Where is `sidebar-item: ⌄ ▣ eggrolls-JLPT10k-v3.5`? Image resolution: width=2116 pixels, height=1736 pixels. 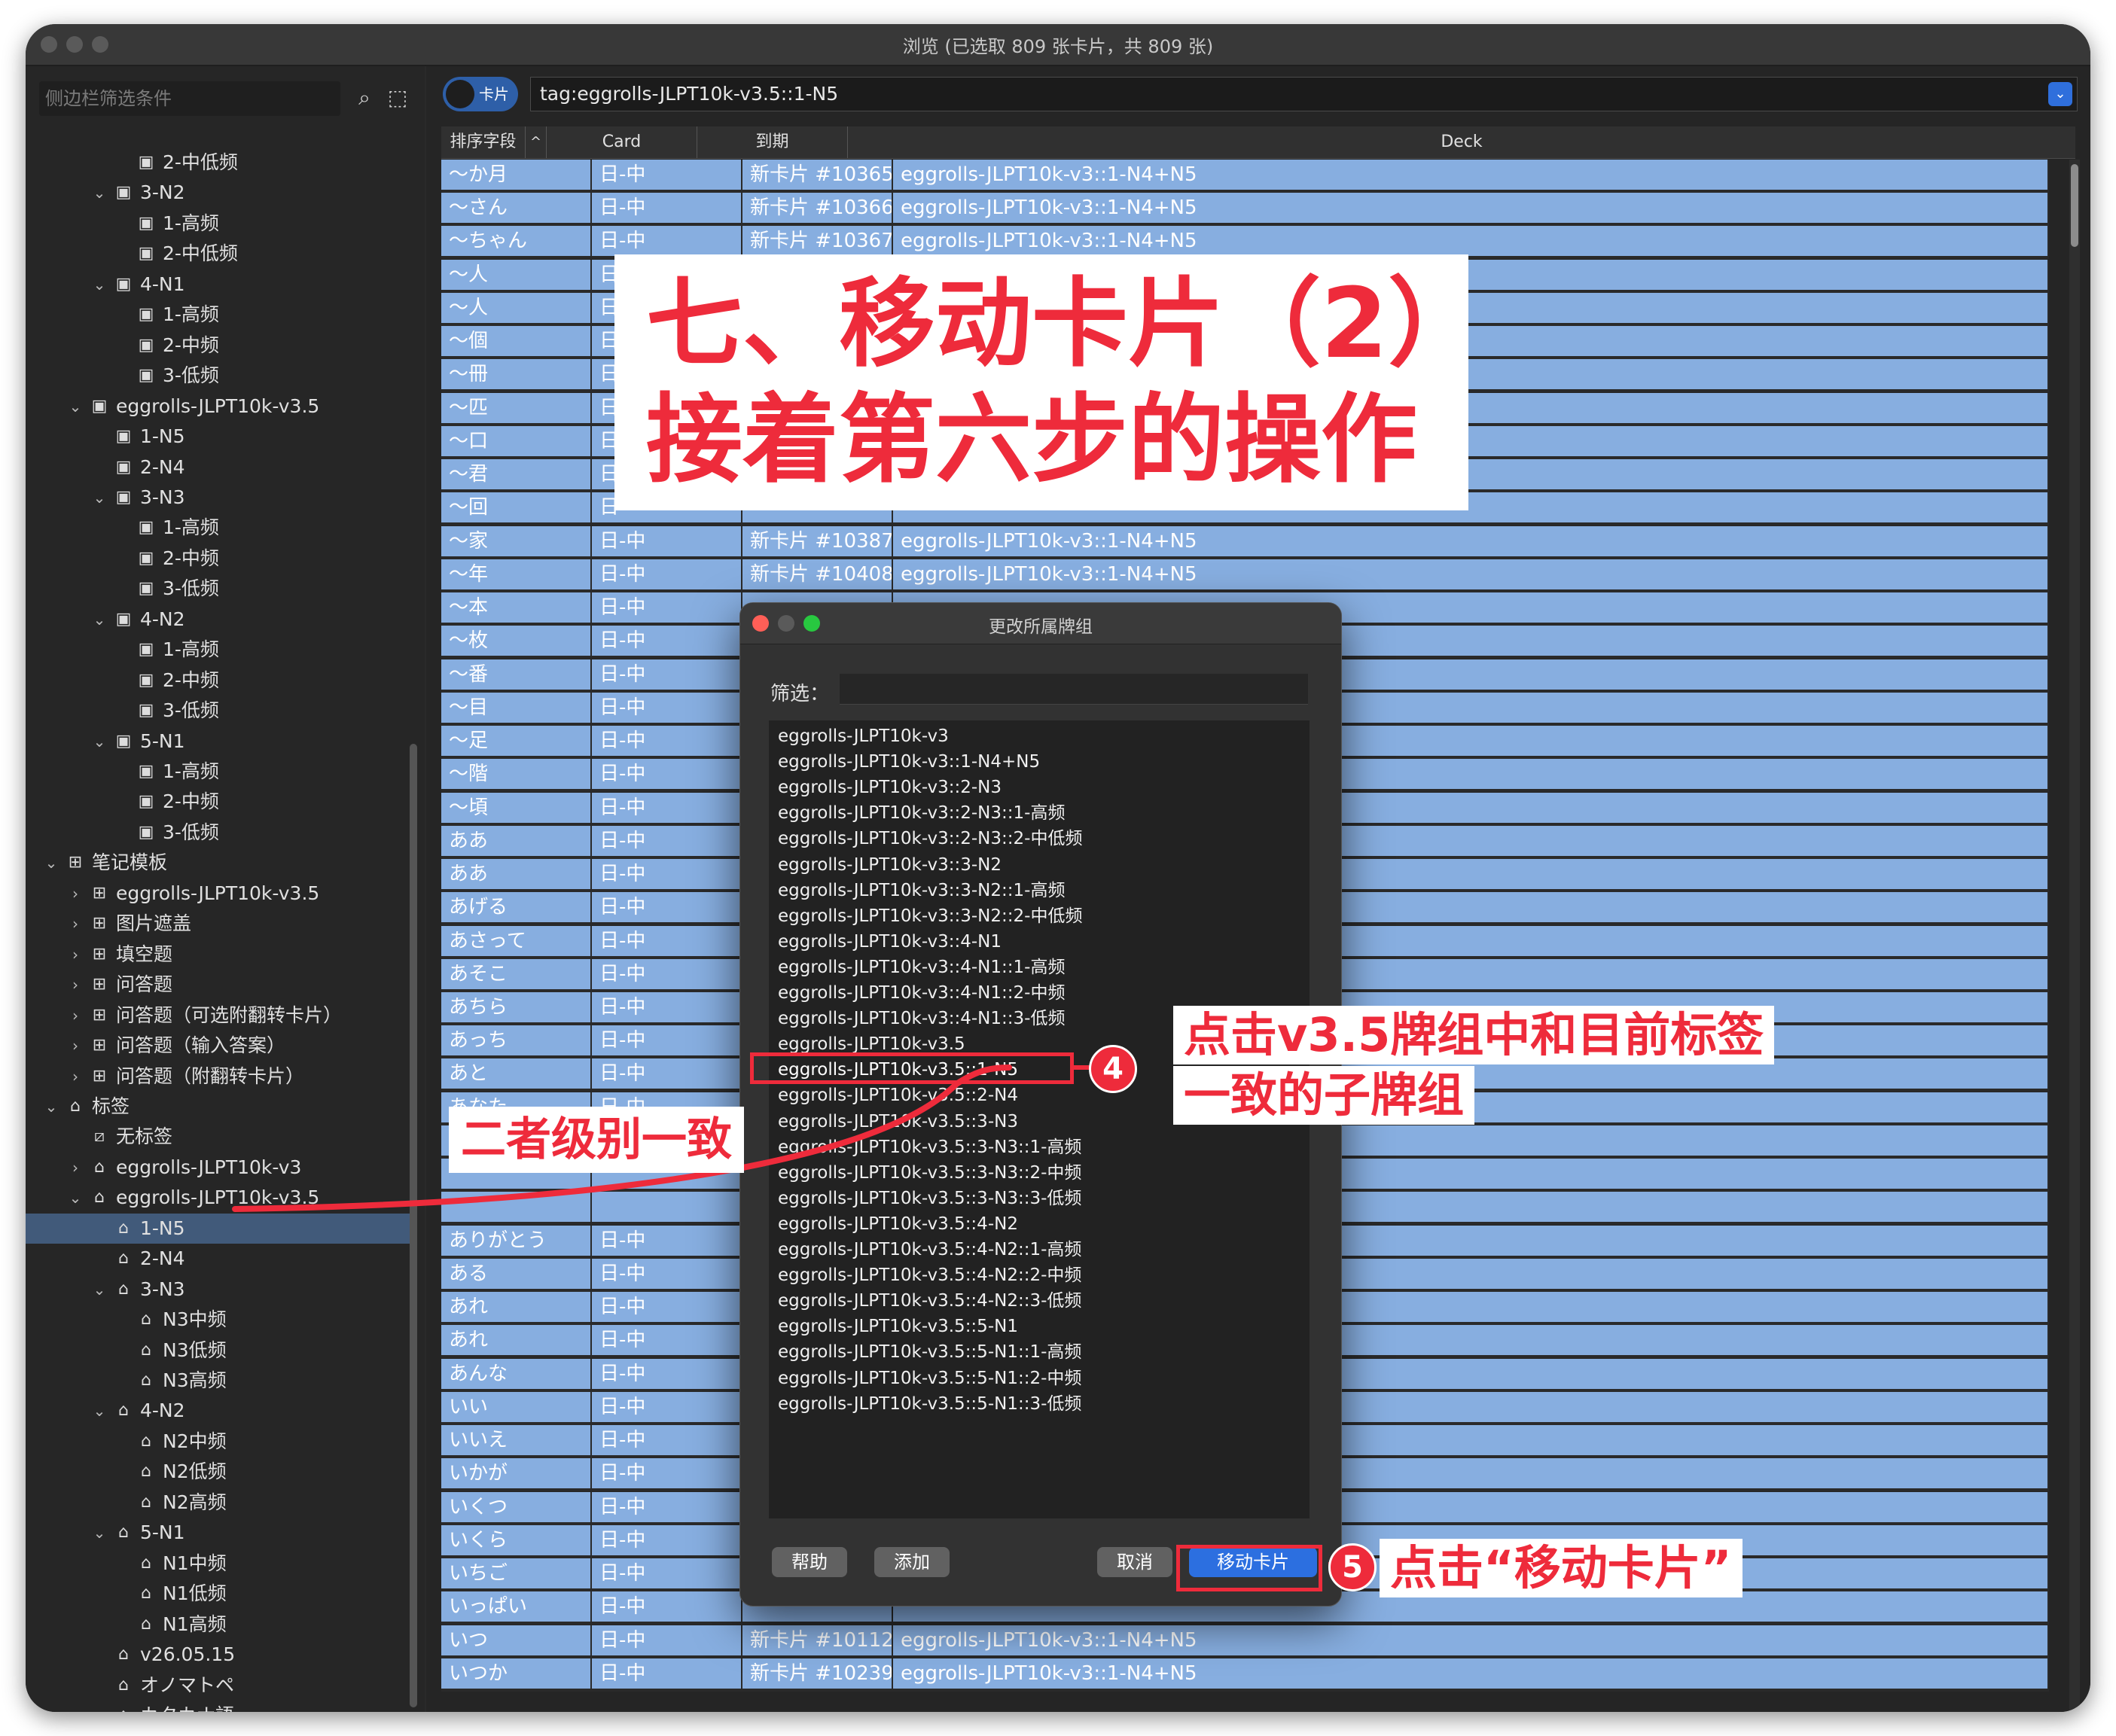
sidebar-item: ⌄ ▣ eggrolls-JLPT10k-v3.5 is located at coordinates (218, 406).